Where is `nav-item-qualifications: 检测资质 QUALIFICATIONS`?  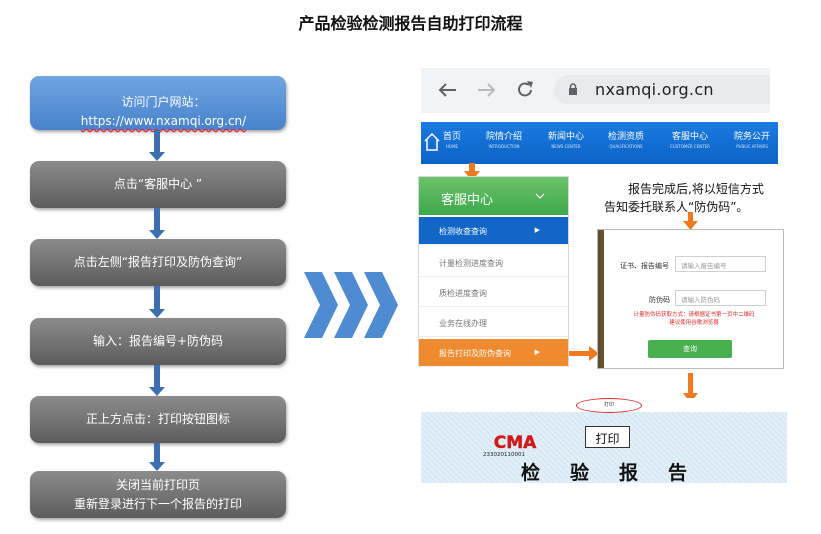
nav-item-qualifications: 检测资质 QUALIFICATIONS is located at coordinates (626, 140).